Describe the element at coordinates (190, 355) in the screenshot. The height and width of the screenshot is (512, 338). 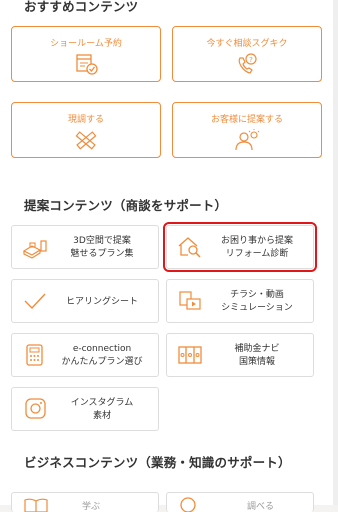
I see `subsidy-icon` at that location.